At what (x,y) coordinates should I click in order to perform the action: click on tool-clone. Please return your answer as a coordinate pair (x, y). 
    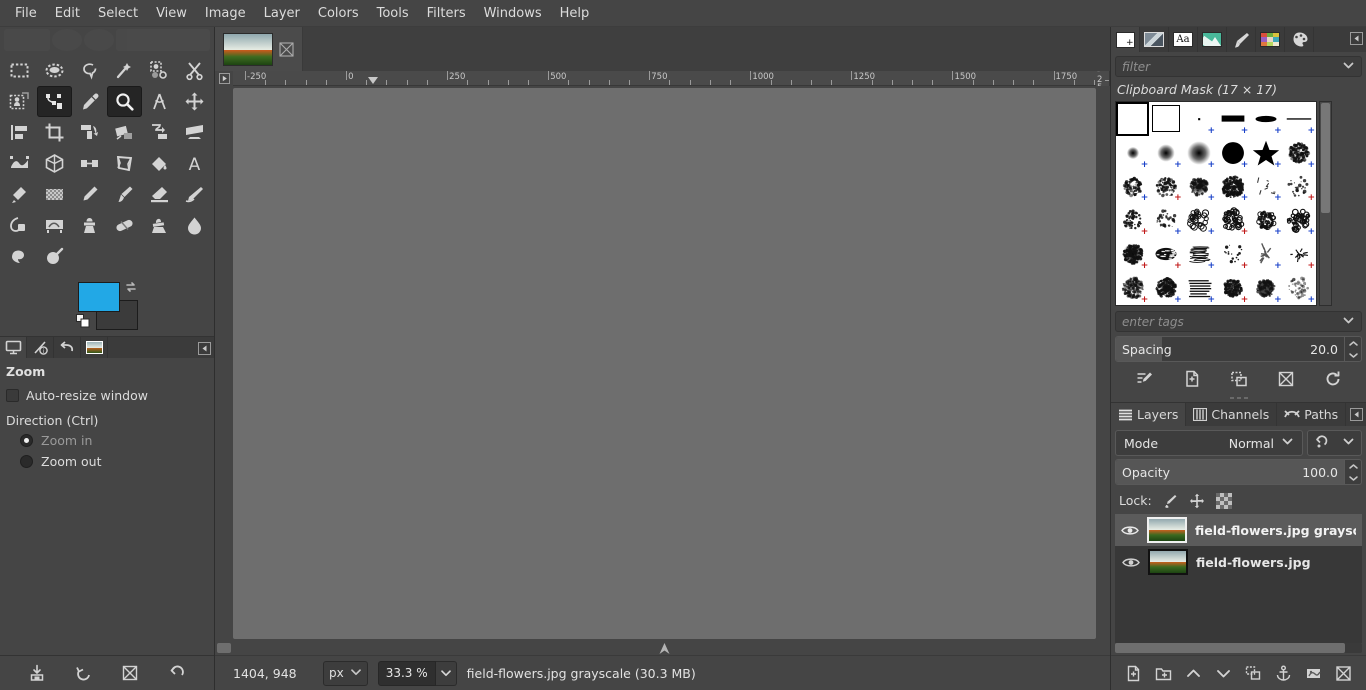
    Looking at the image, I should click on (89, 225).